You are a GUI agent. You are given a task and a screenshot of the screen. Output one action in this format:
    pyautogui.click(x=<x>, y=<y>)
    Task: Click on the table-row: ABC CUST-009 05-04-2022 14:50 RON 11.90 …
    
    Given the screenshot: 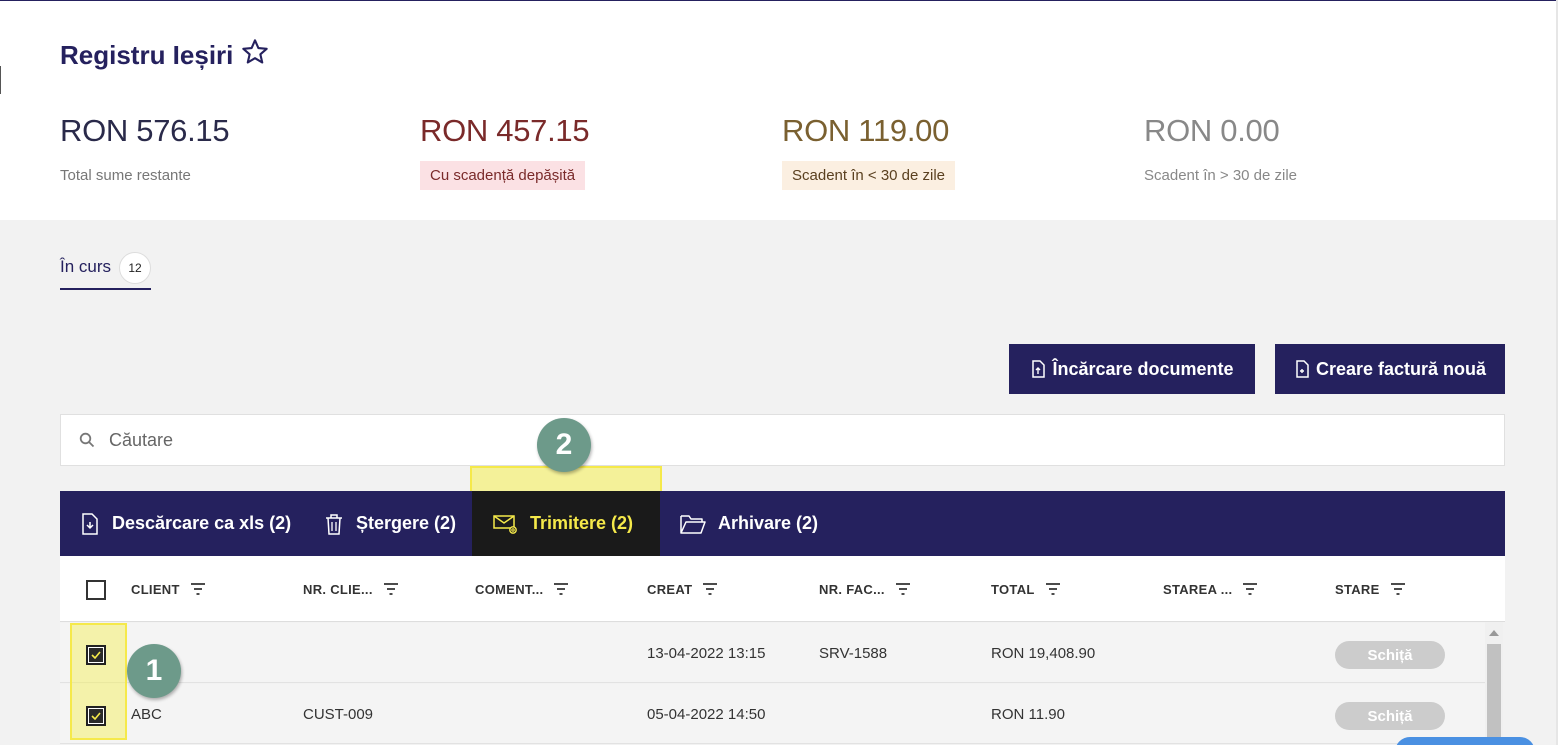 What is the action you would take?
    pyautogui.click(x=772, y=714)
    